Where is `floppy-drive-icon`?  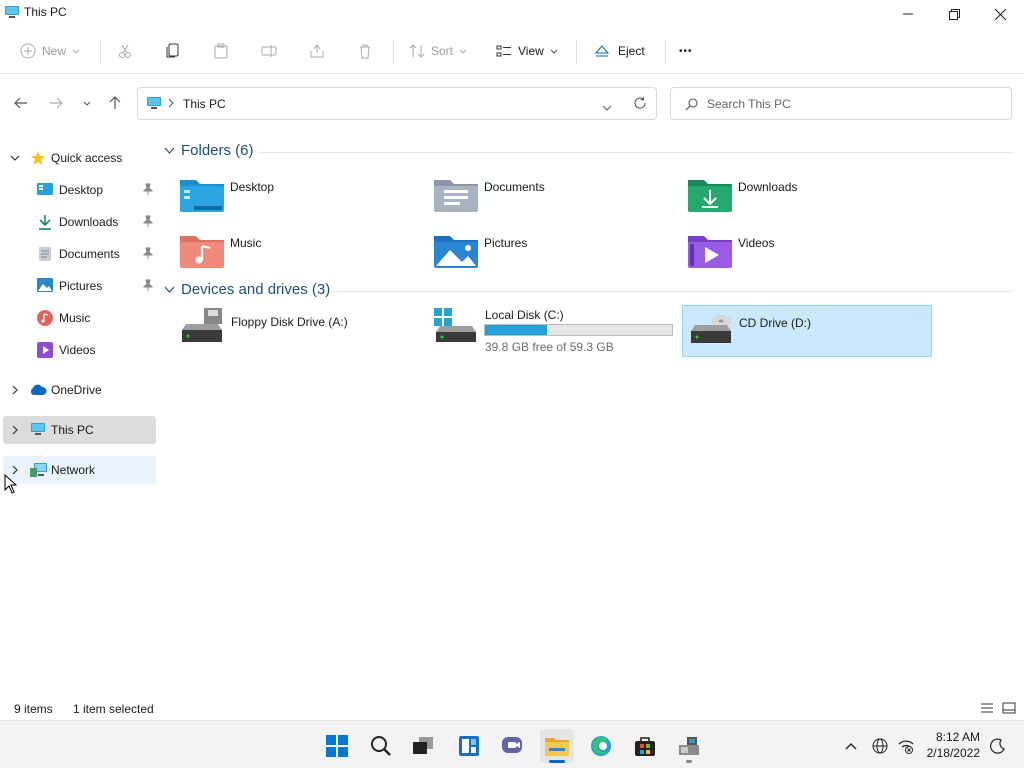 floppy-drive-icon is located at coordinates (202, 327).